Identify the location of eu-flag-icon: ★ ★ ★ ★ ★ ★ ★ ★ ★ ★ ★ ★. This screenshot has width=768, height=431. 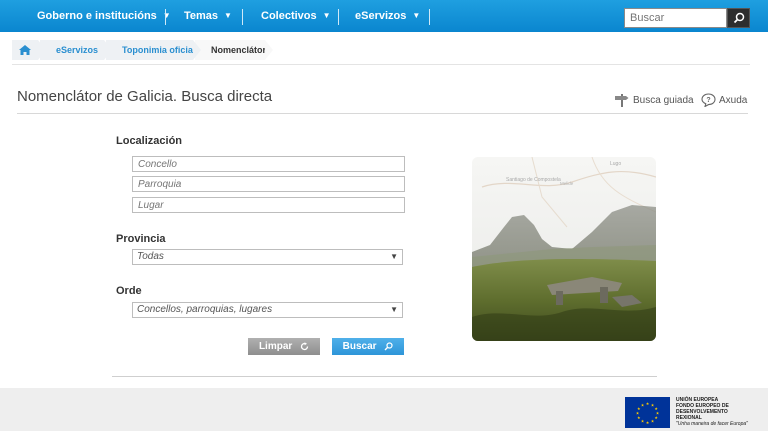
(647, 412).